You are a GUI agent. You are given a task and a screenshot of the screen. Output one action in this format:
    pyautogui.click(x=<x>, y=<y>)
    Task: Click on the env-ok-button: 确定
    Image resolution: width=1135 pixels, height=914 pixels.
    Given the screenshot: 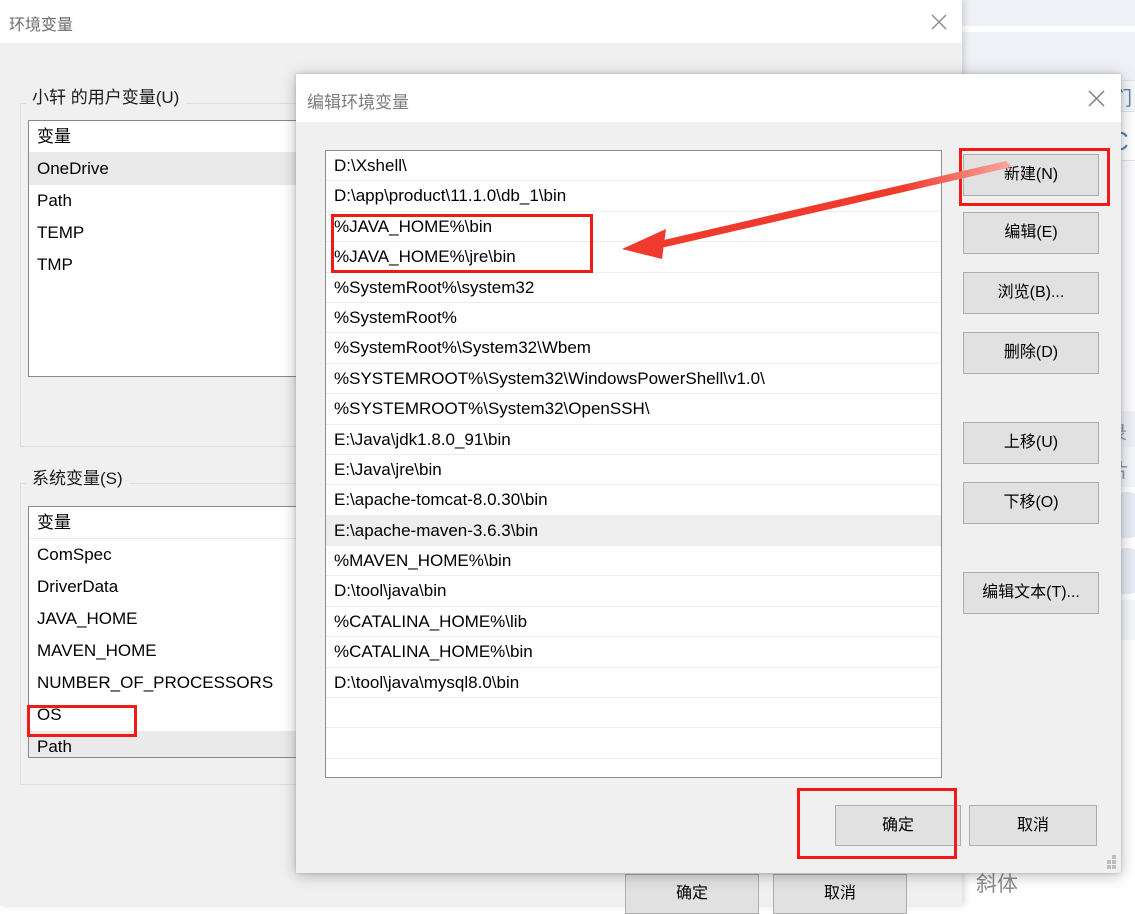 What is the action you would take?
    pyautogui.click(x=692, y=894)
    